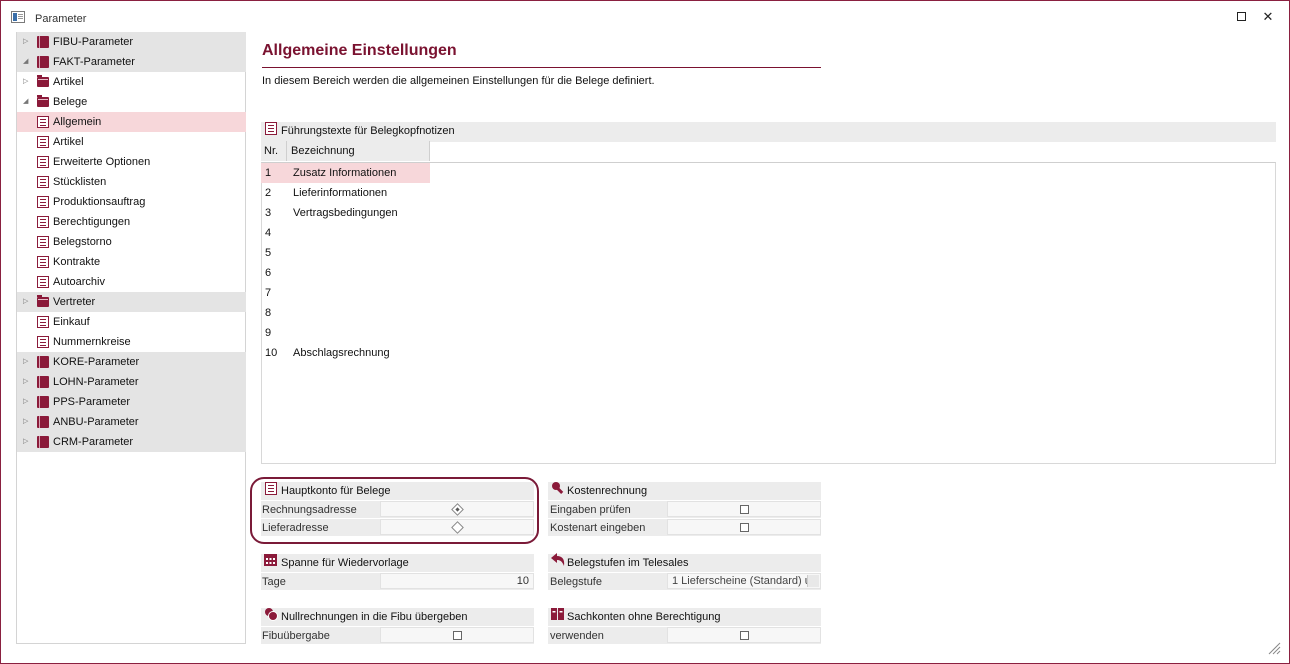 This screenshot has width=1290, height=664. Describe the element at coordinates (268, 253) in the screenshot. I see `row-number: 5` at that location.